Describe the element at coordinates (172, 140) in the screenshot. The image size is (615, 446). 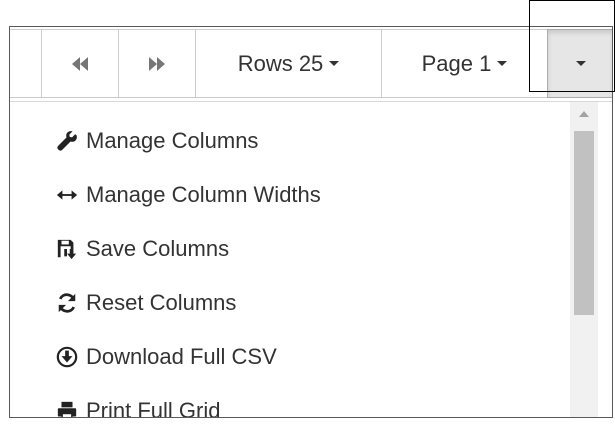
I see `menu-item-label: Manage Columns` at that location.